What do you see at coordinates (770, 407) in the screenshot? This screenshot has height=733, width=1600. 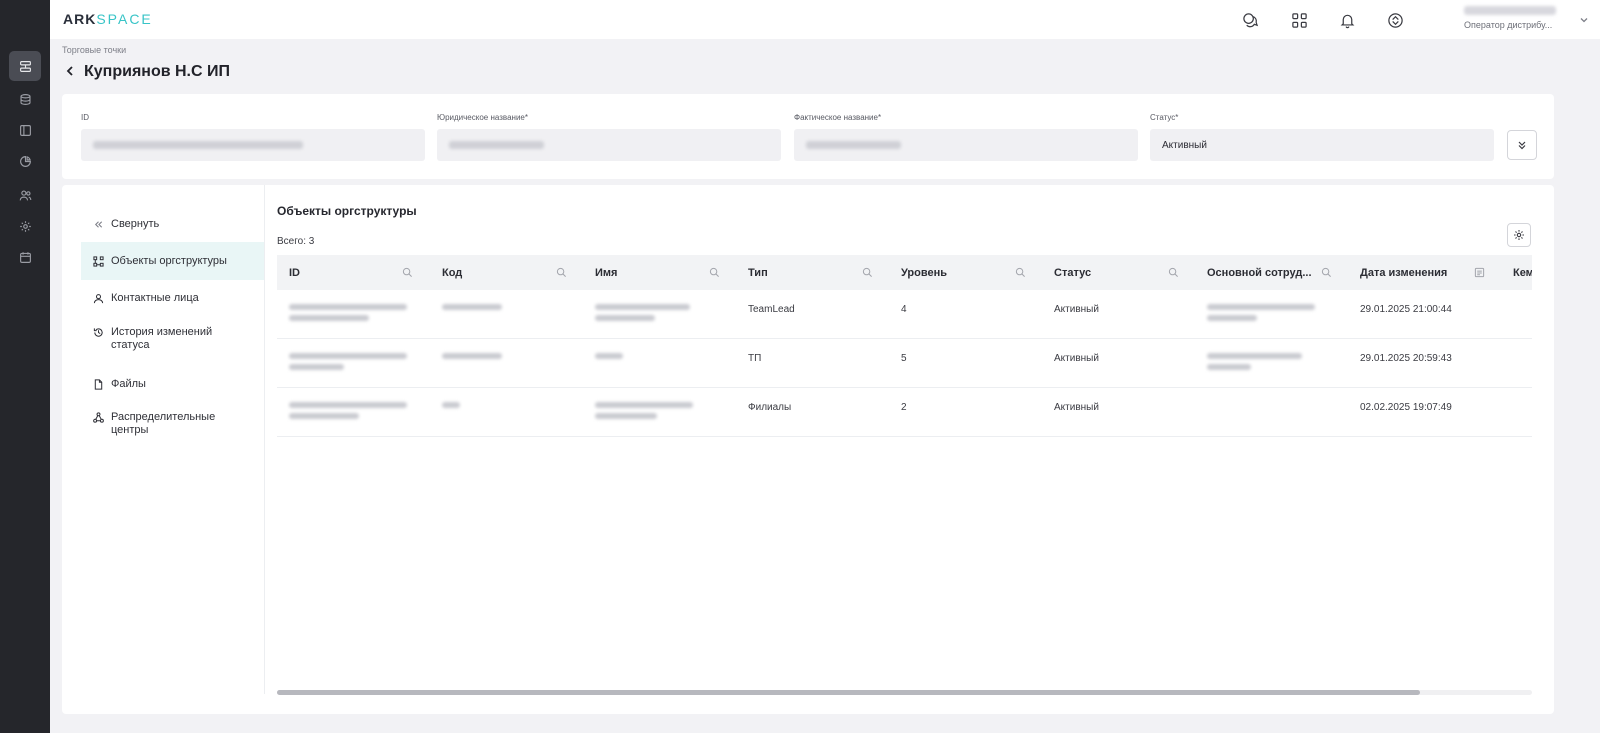 I see `row-type: Филиалы` at bounding box center [770, 407].